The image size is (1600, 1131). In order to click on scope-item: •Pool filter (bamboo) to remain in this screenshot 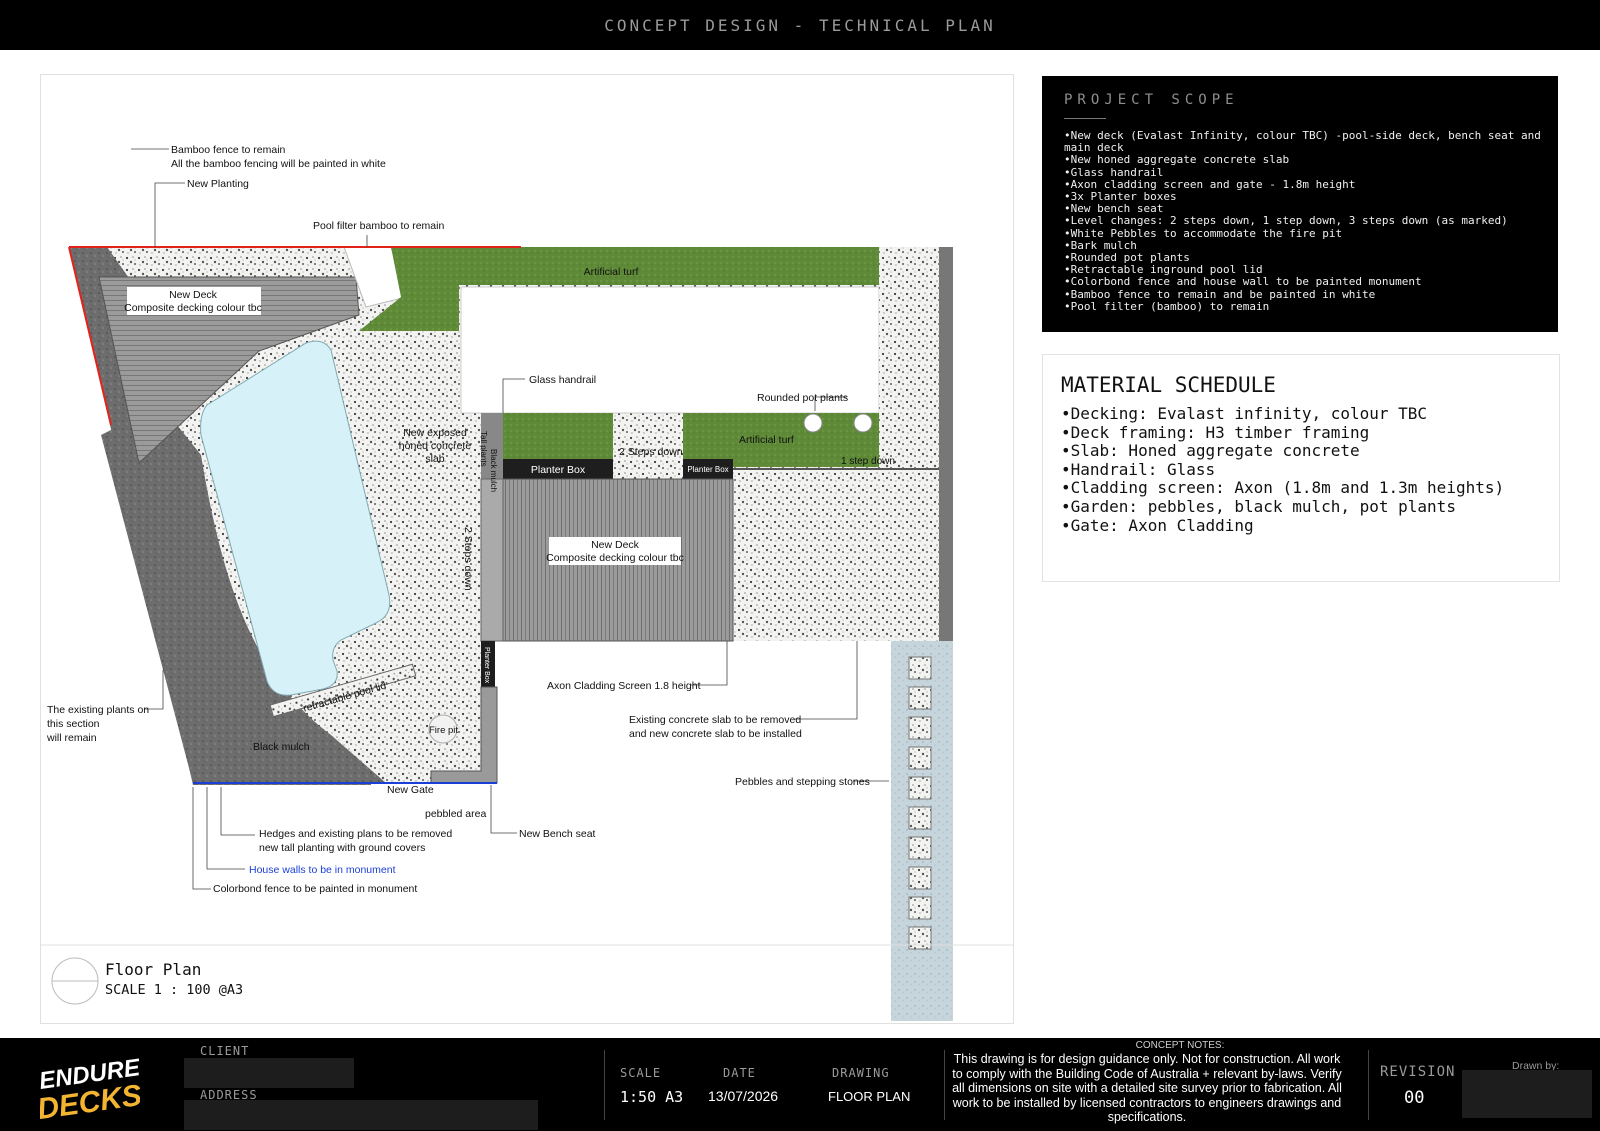, I will do `click(1167, 306)`.